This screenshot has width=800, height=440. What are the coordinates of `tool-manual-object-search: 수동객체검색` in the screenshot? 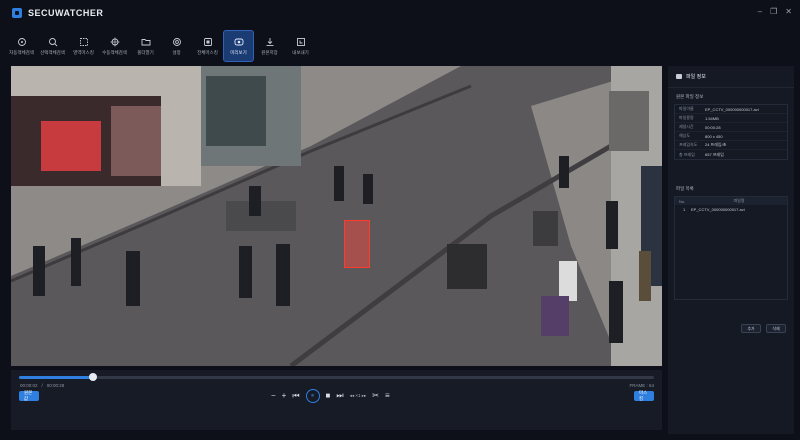 It's located at (114, 46).